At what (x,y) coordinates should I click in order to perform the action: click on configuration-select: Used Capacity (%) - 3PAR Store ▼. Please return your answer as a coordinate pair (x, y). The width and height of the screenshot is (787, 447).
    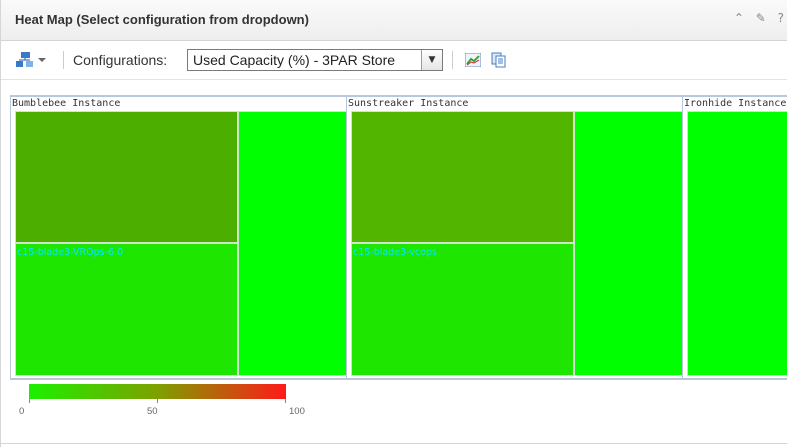
    Looking at the image, I should click on (315, 60).